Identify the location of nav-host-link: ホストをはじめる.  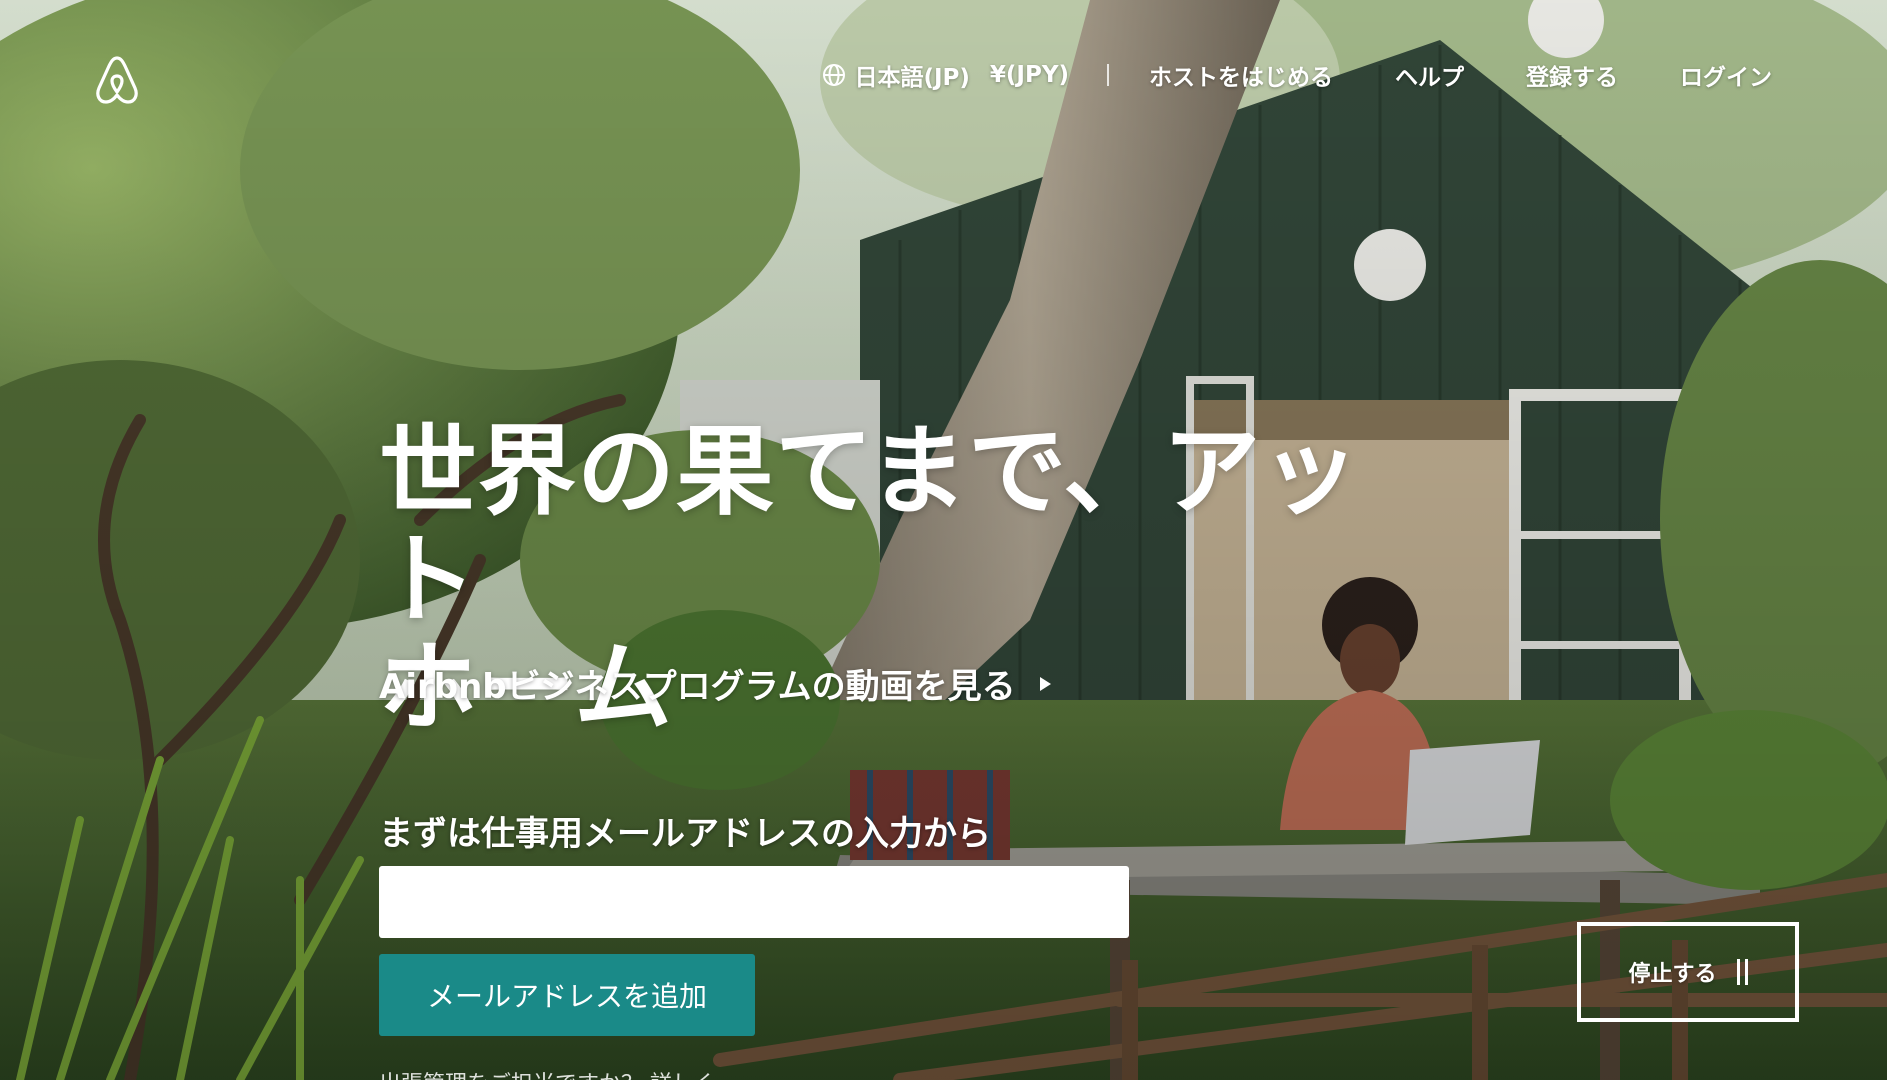
(1241, 75).